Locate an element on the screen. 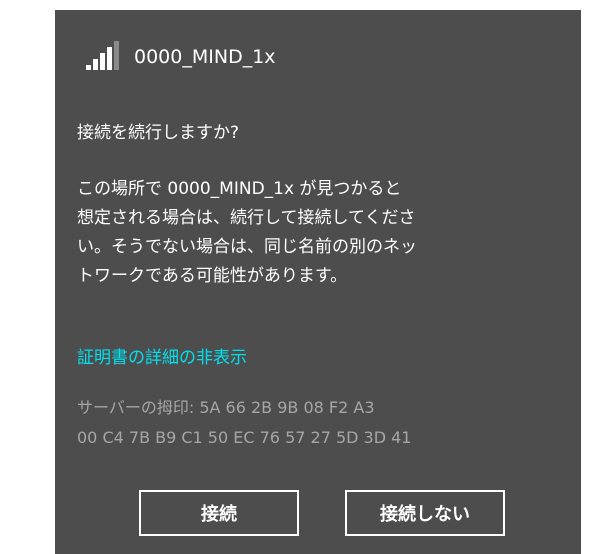  network-name: 0000_MIND_1x is located at coordinates (205, 57).